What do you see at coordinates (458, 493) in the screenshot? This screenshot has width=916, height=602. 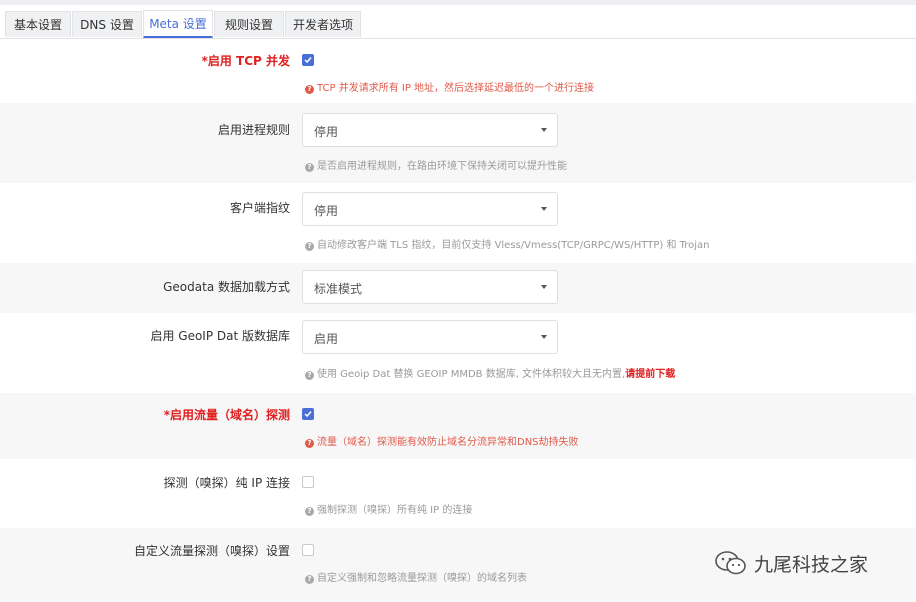 I see `setting-row-sniff-pure-ip: 探测（嗅探）纯 IP 连接 ? 强制探测（嗅探）所有纯 IP 的连接` at bounding box center [458, 493].